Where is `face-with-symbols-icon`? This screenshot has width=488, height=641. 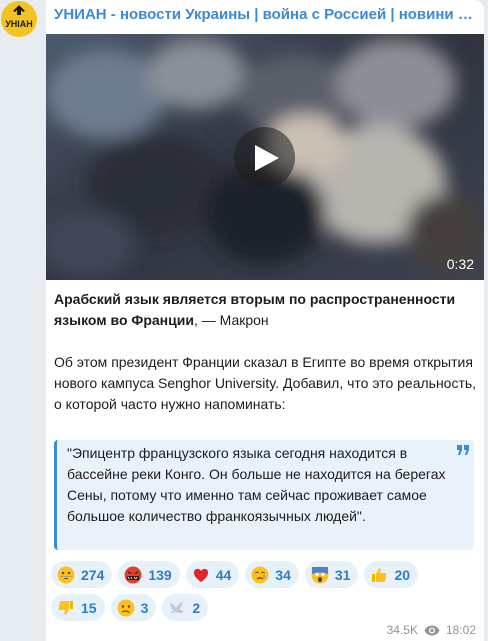
face-with-symbols-icon is located at coordinates (133, 575).